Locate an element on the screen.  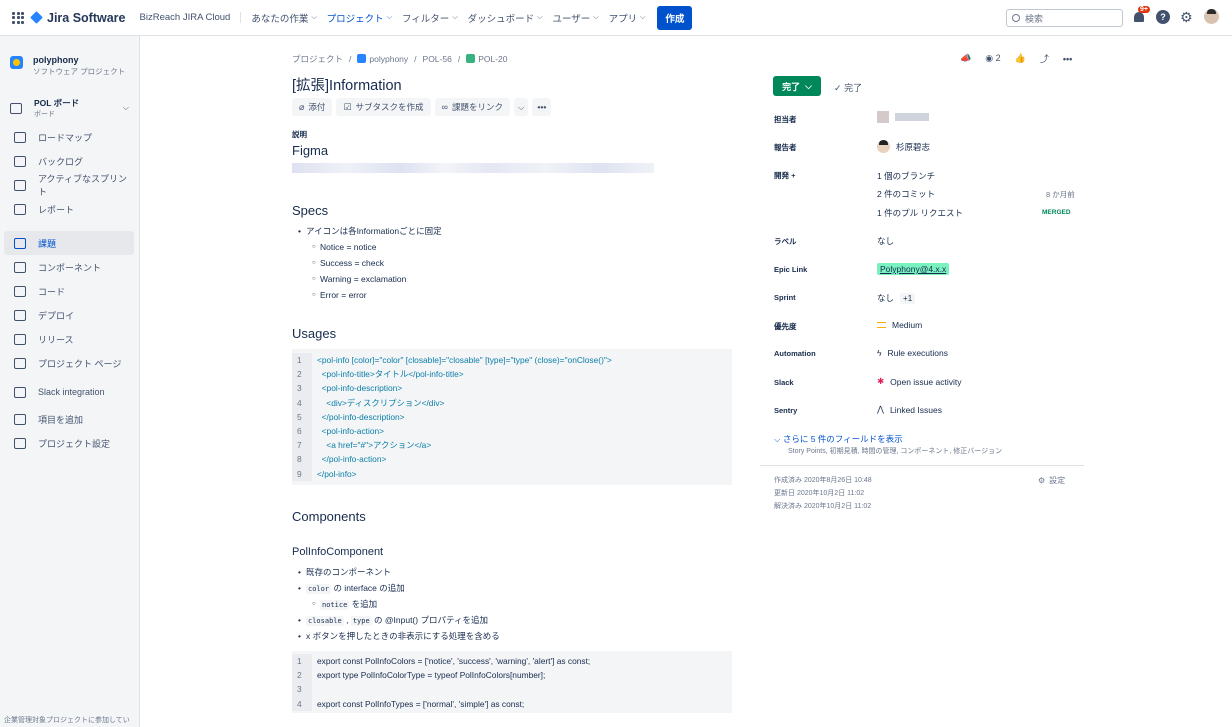
site-name: BizReach JIRA Cloud is located at coordinates (191, 17).